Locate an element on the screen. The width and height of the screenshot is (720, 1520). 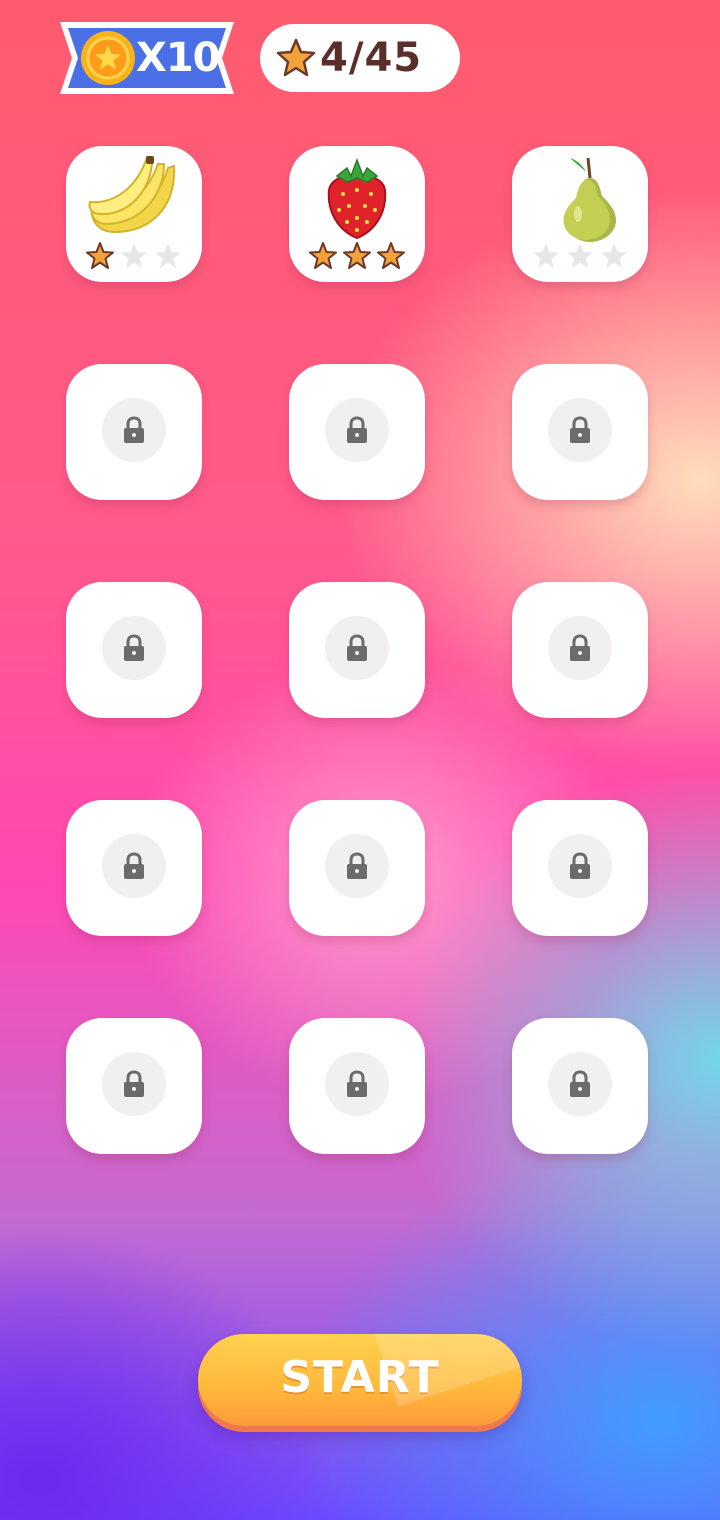
coin-icon is located at coordinates (108, 58).